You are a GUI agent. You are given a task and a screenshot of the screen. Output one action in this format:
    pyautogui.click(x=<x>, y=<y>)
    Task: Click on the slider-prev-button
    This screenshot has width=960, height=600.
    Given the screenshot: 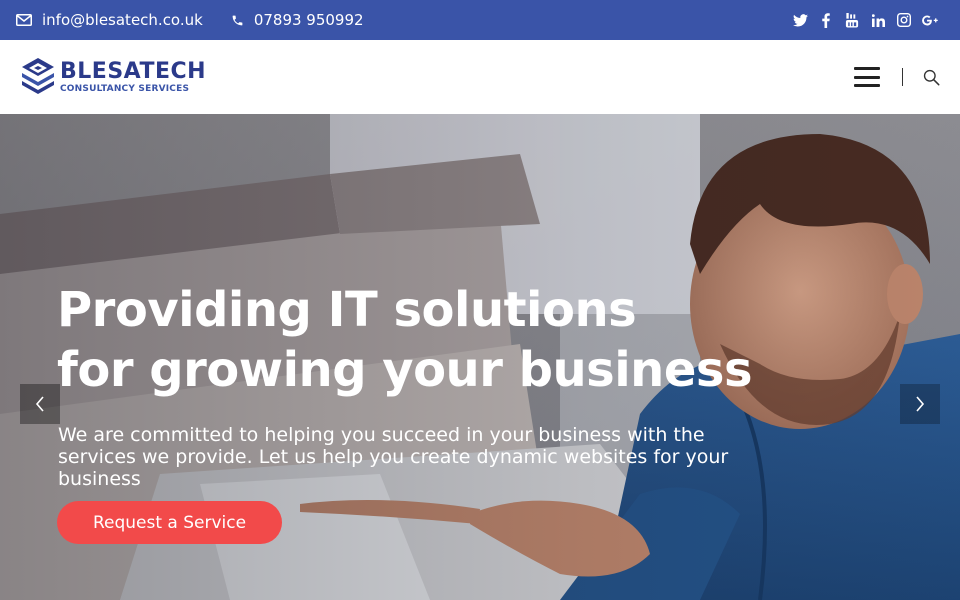 What is the action you would take?
    pyautogui.click(x=40, y=404)
    